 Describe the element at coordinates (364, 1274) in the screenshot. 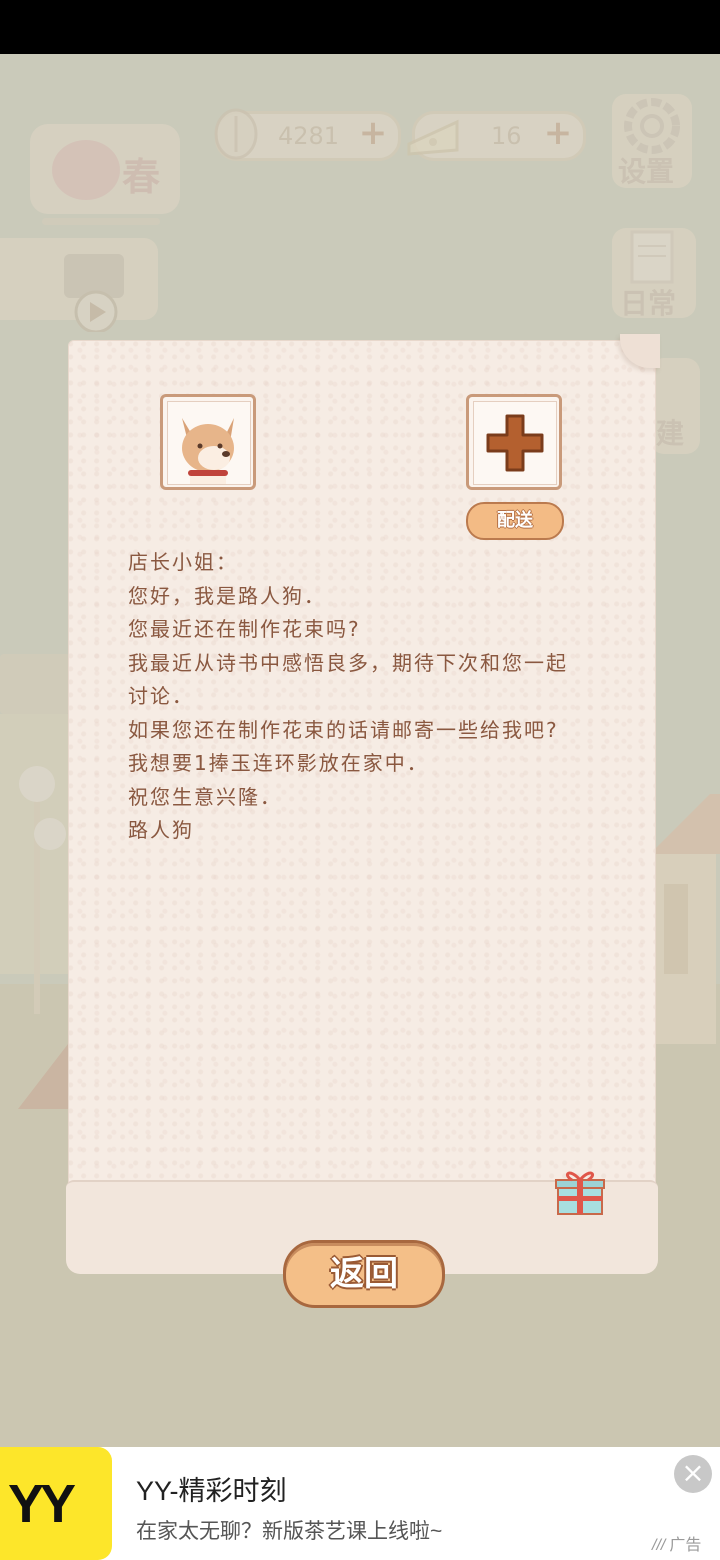

I see `back-button: 返回` at that location.